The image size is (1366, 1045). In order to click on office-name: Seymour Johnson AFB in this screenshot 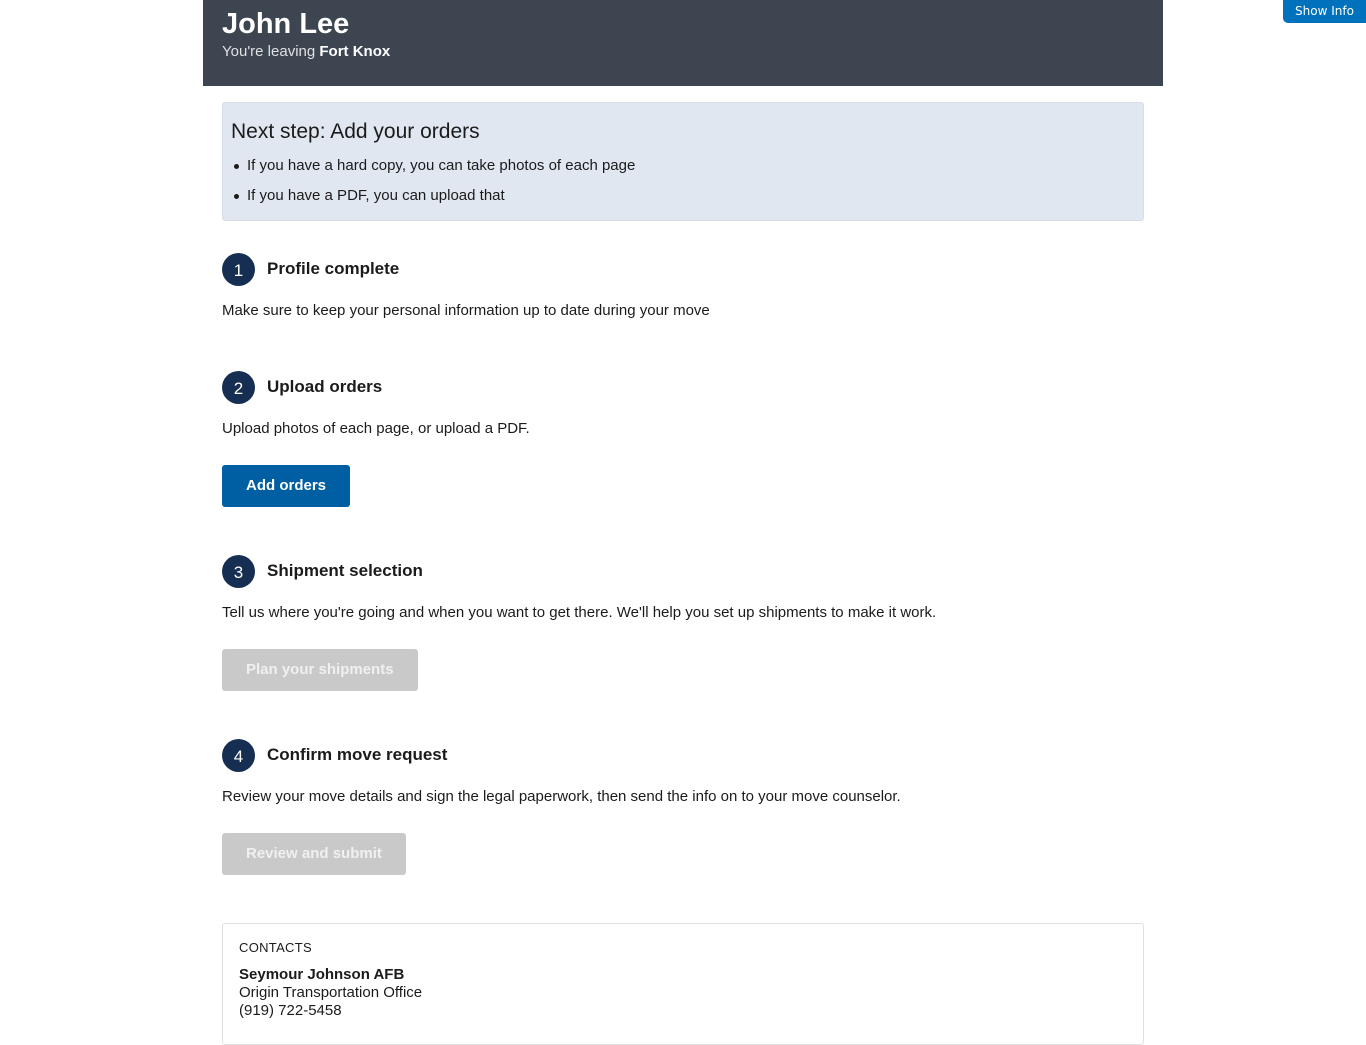, I will do `click(322, 974)`.